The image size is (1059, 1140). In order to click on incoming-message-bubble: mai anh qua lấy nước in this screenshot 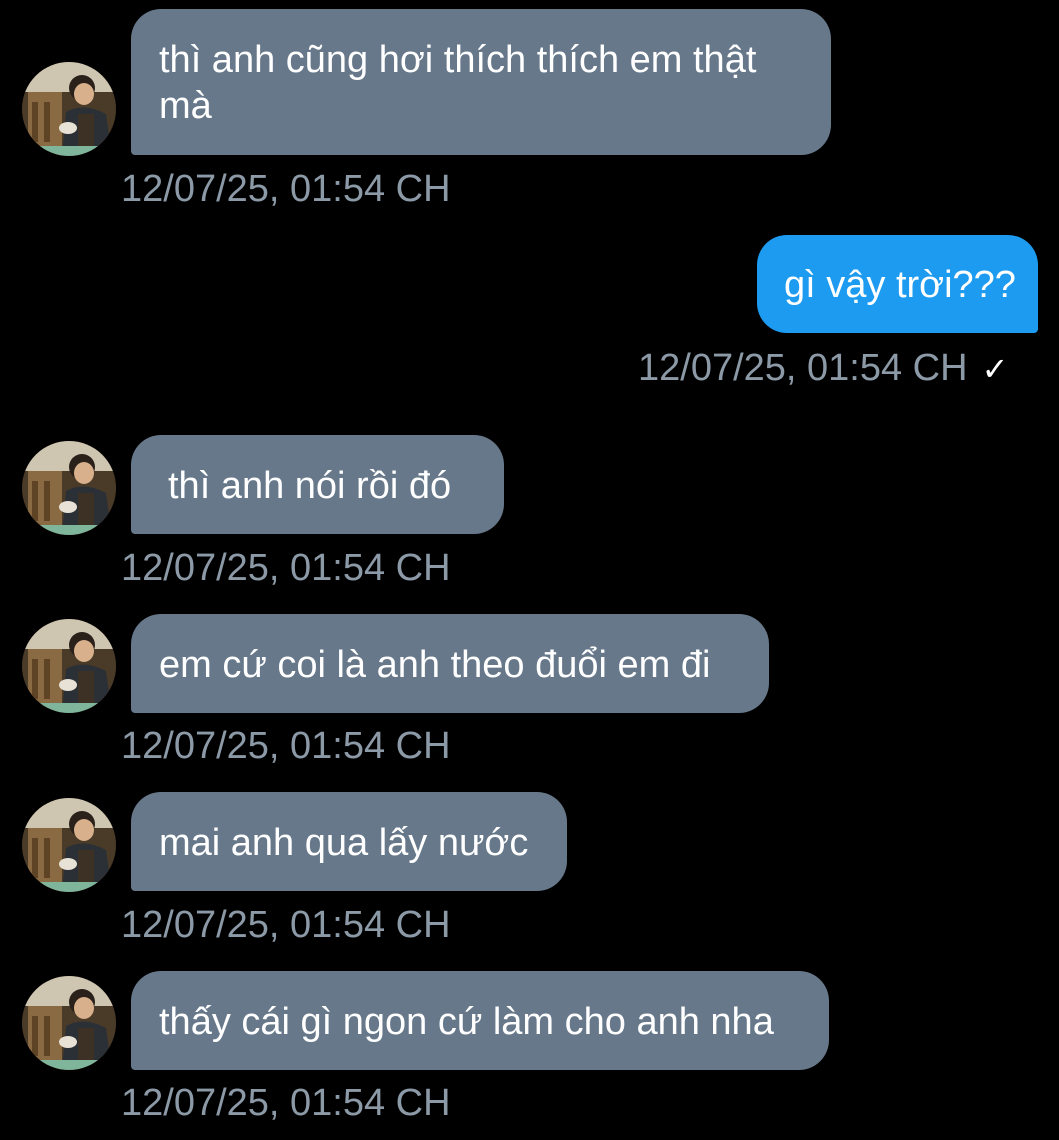, I will do `click(349, 841)`.